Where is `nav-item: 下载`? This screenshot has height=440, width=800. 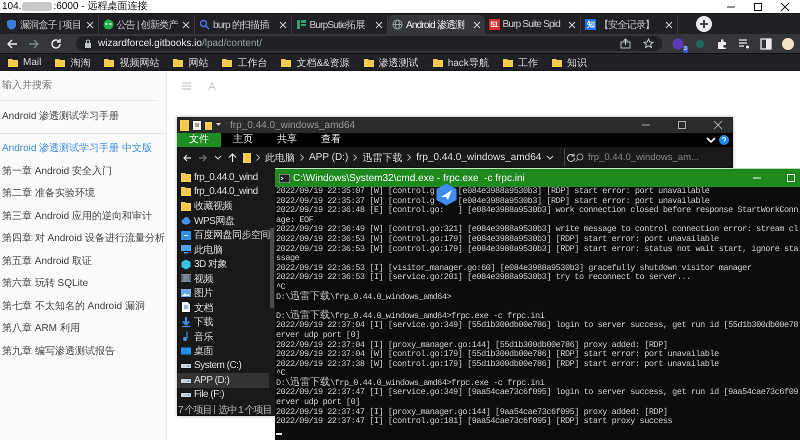
nav-item: 下载 is located at coordinates (223, 322).